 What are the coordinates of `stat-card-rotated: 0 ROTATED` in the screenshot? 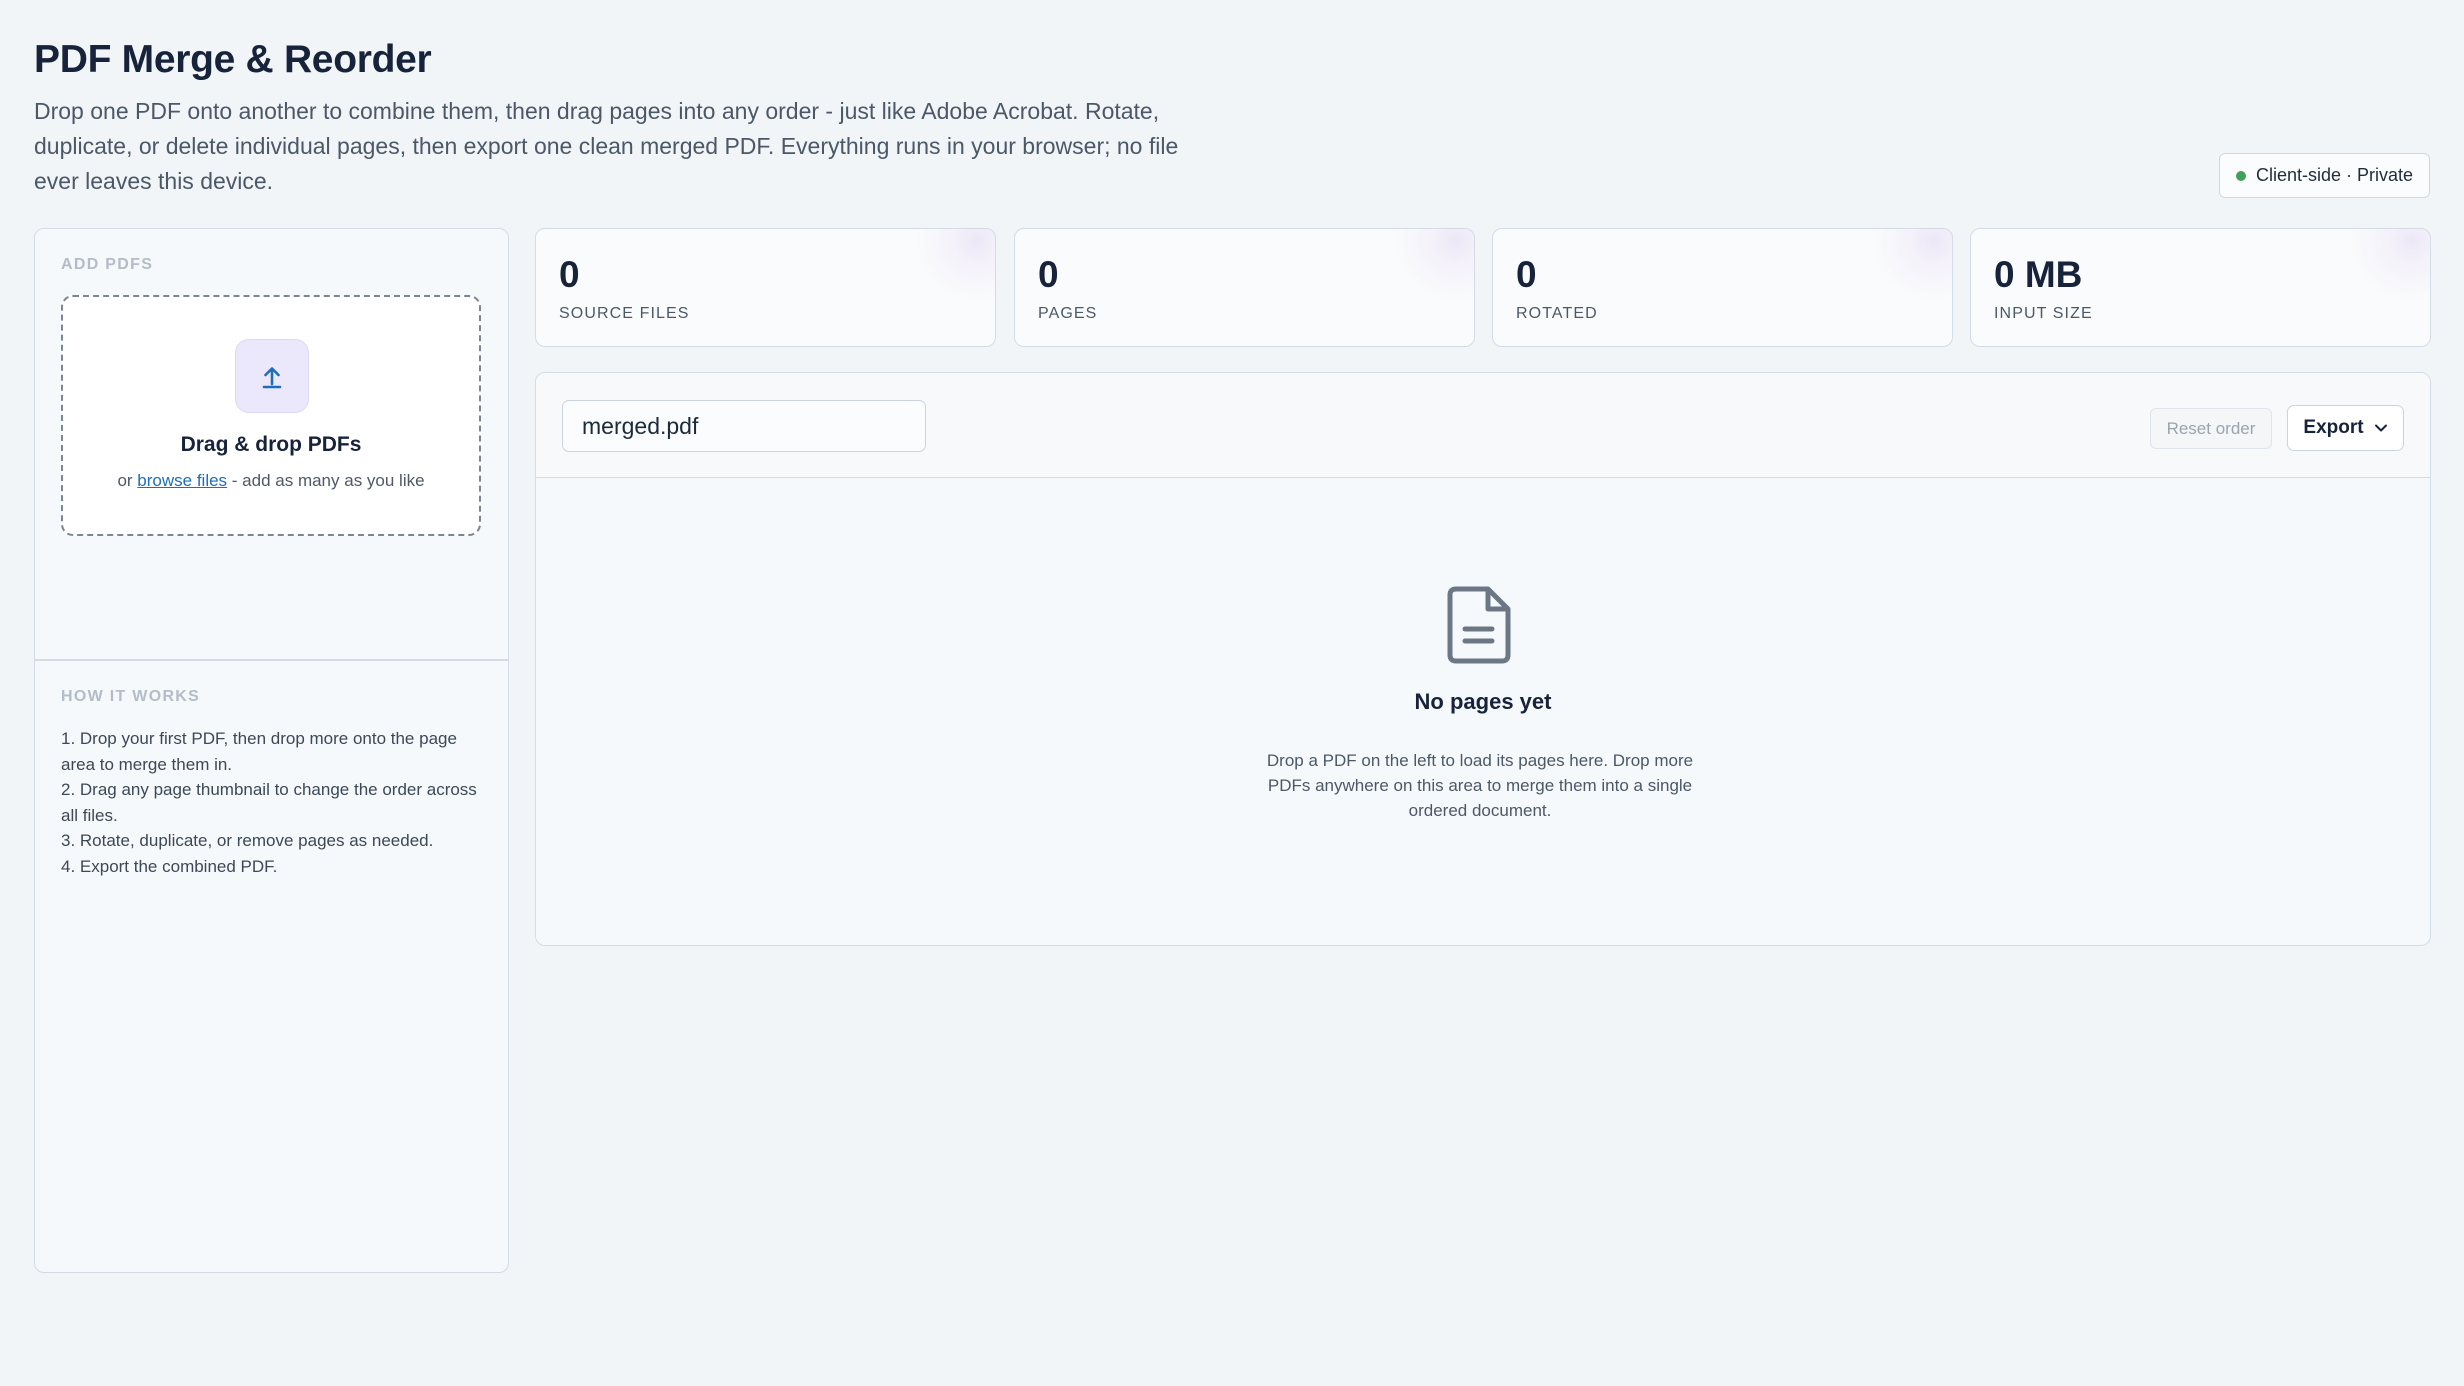 It's located at (1722, 287).